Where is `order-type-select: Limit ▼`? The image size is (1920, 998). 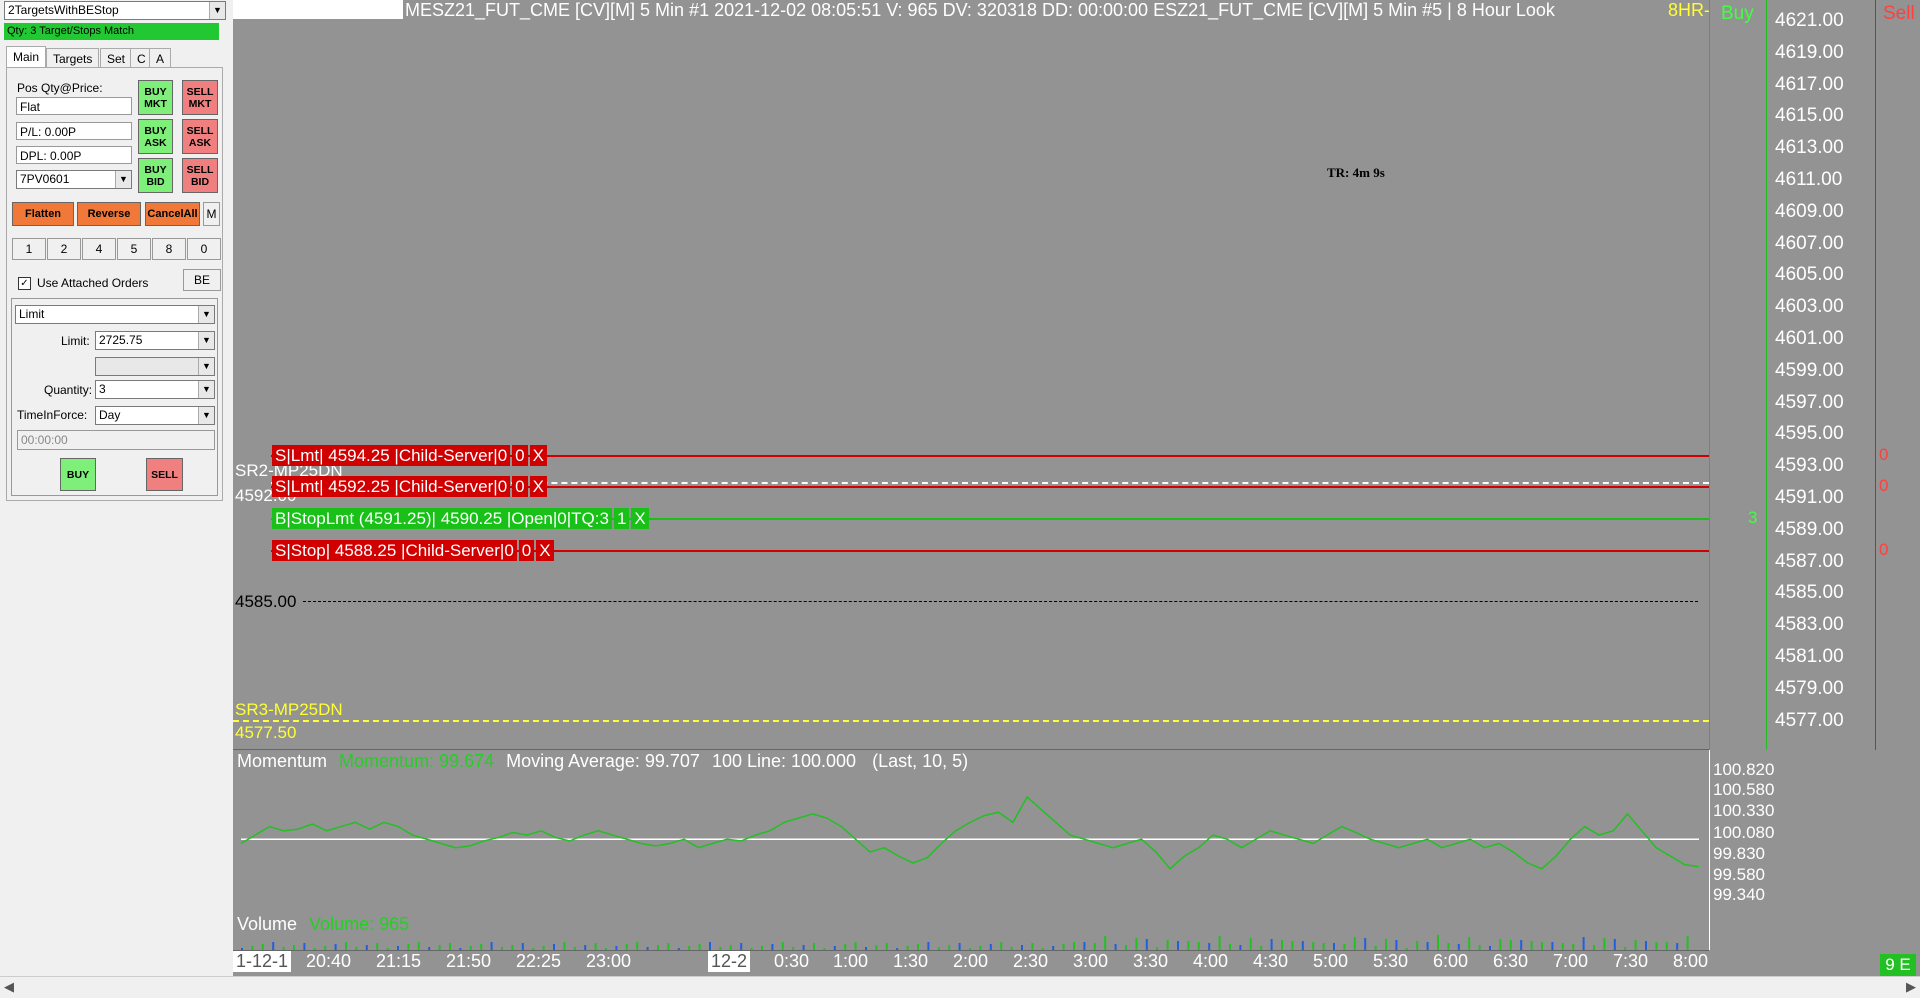
order-type-select: Limit ▼ is located at coordinates (115, 314).